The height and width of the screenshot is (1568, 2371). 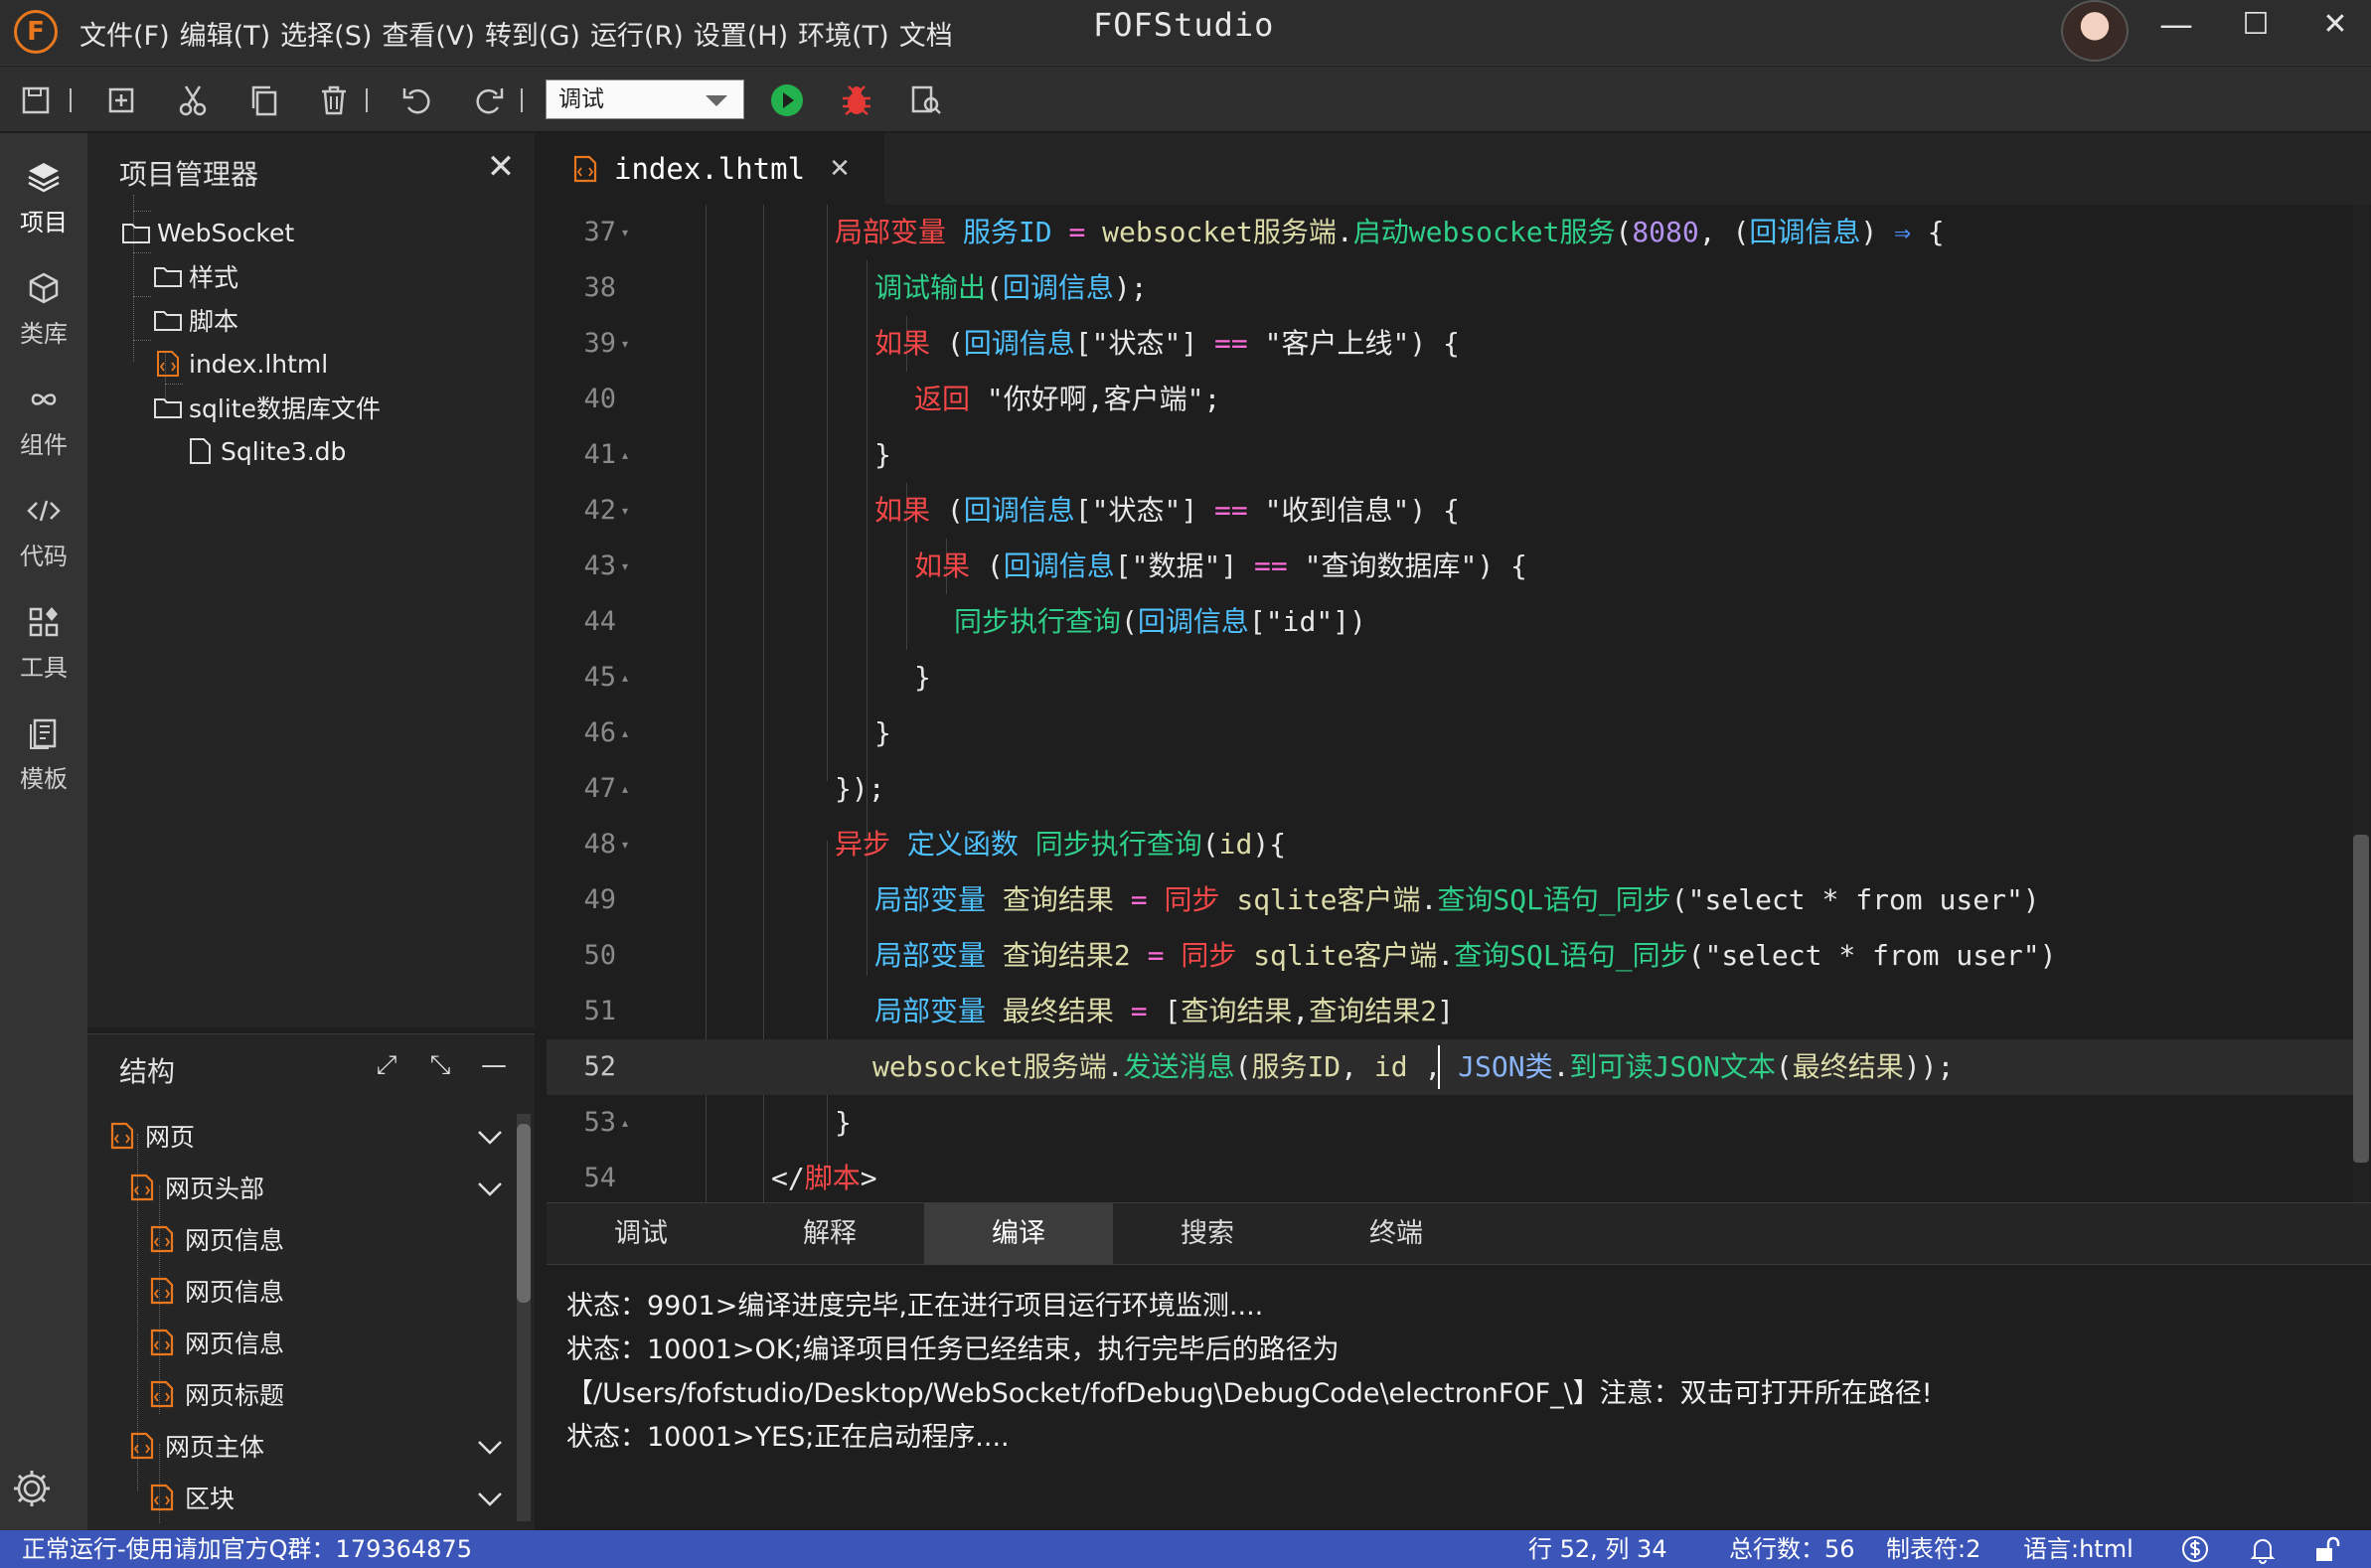 I want to click on code-line: 46 ▴ }, so click(x=1451, y=734).